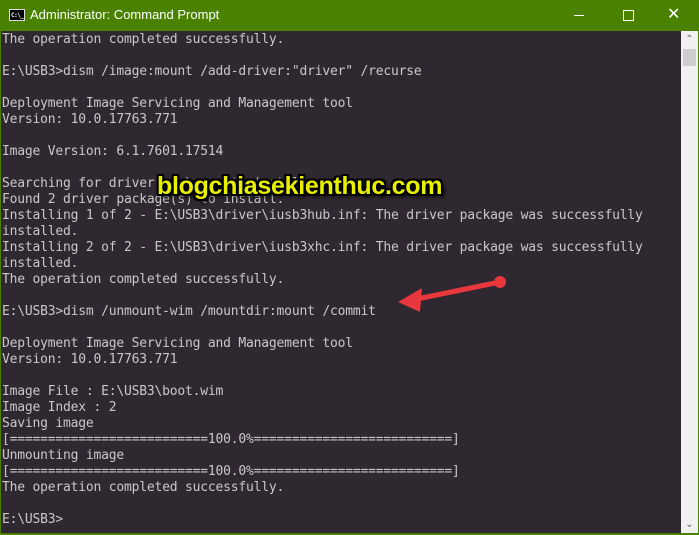 The width and height of the screenshot is (699, 535). Describe the element at coordinates (48, 423) in the screenshot. I see `console-line: Saving image` at that location.